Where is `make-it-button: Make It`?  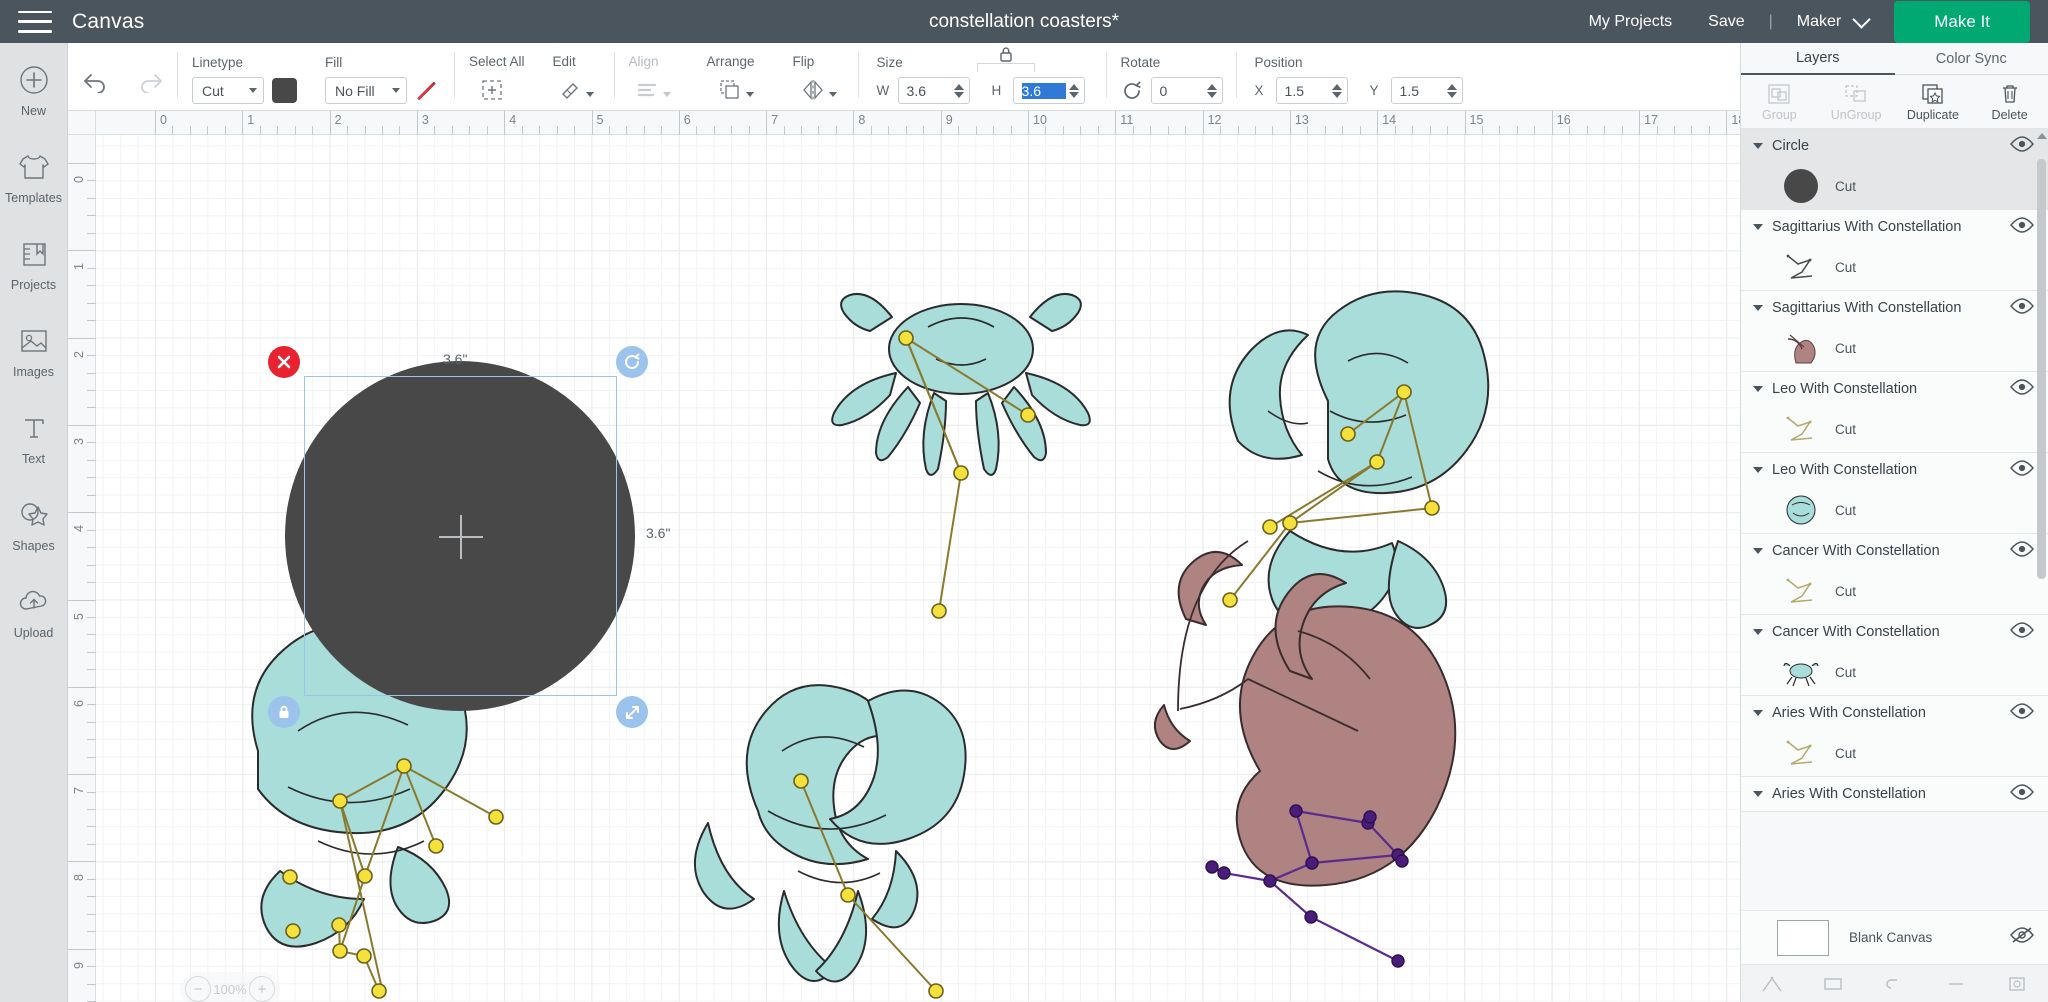
make-it-button: Make It is located at coordinates (1962, 21).